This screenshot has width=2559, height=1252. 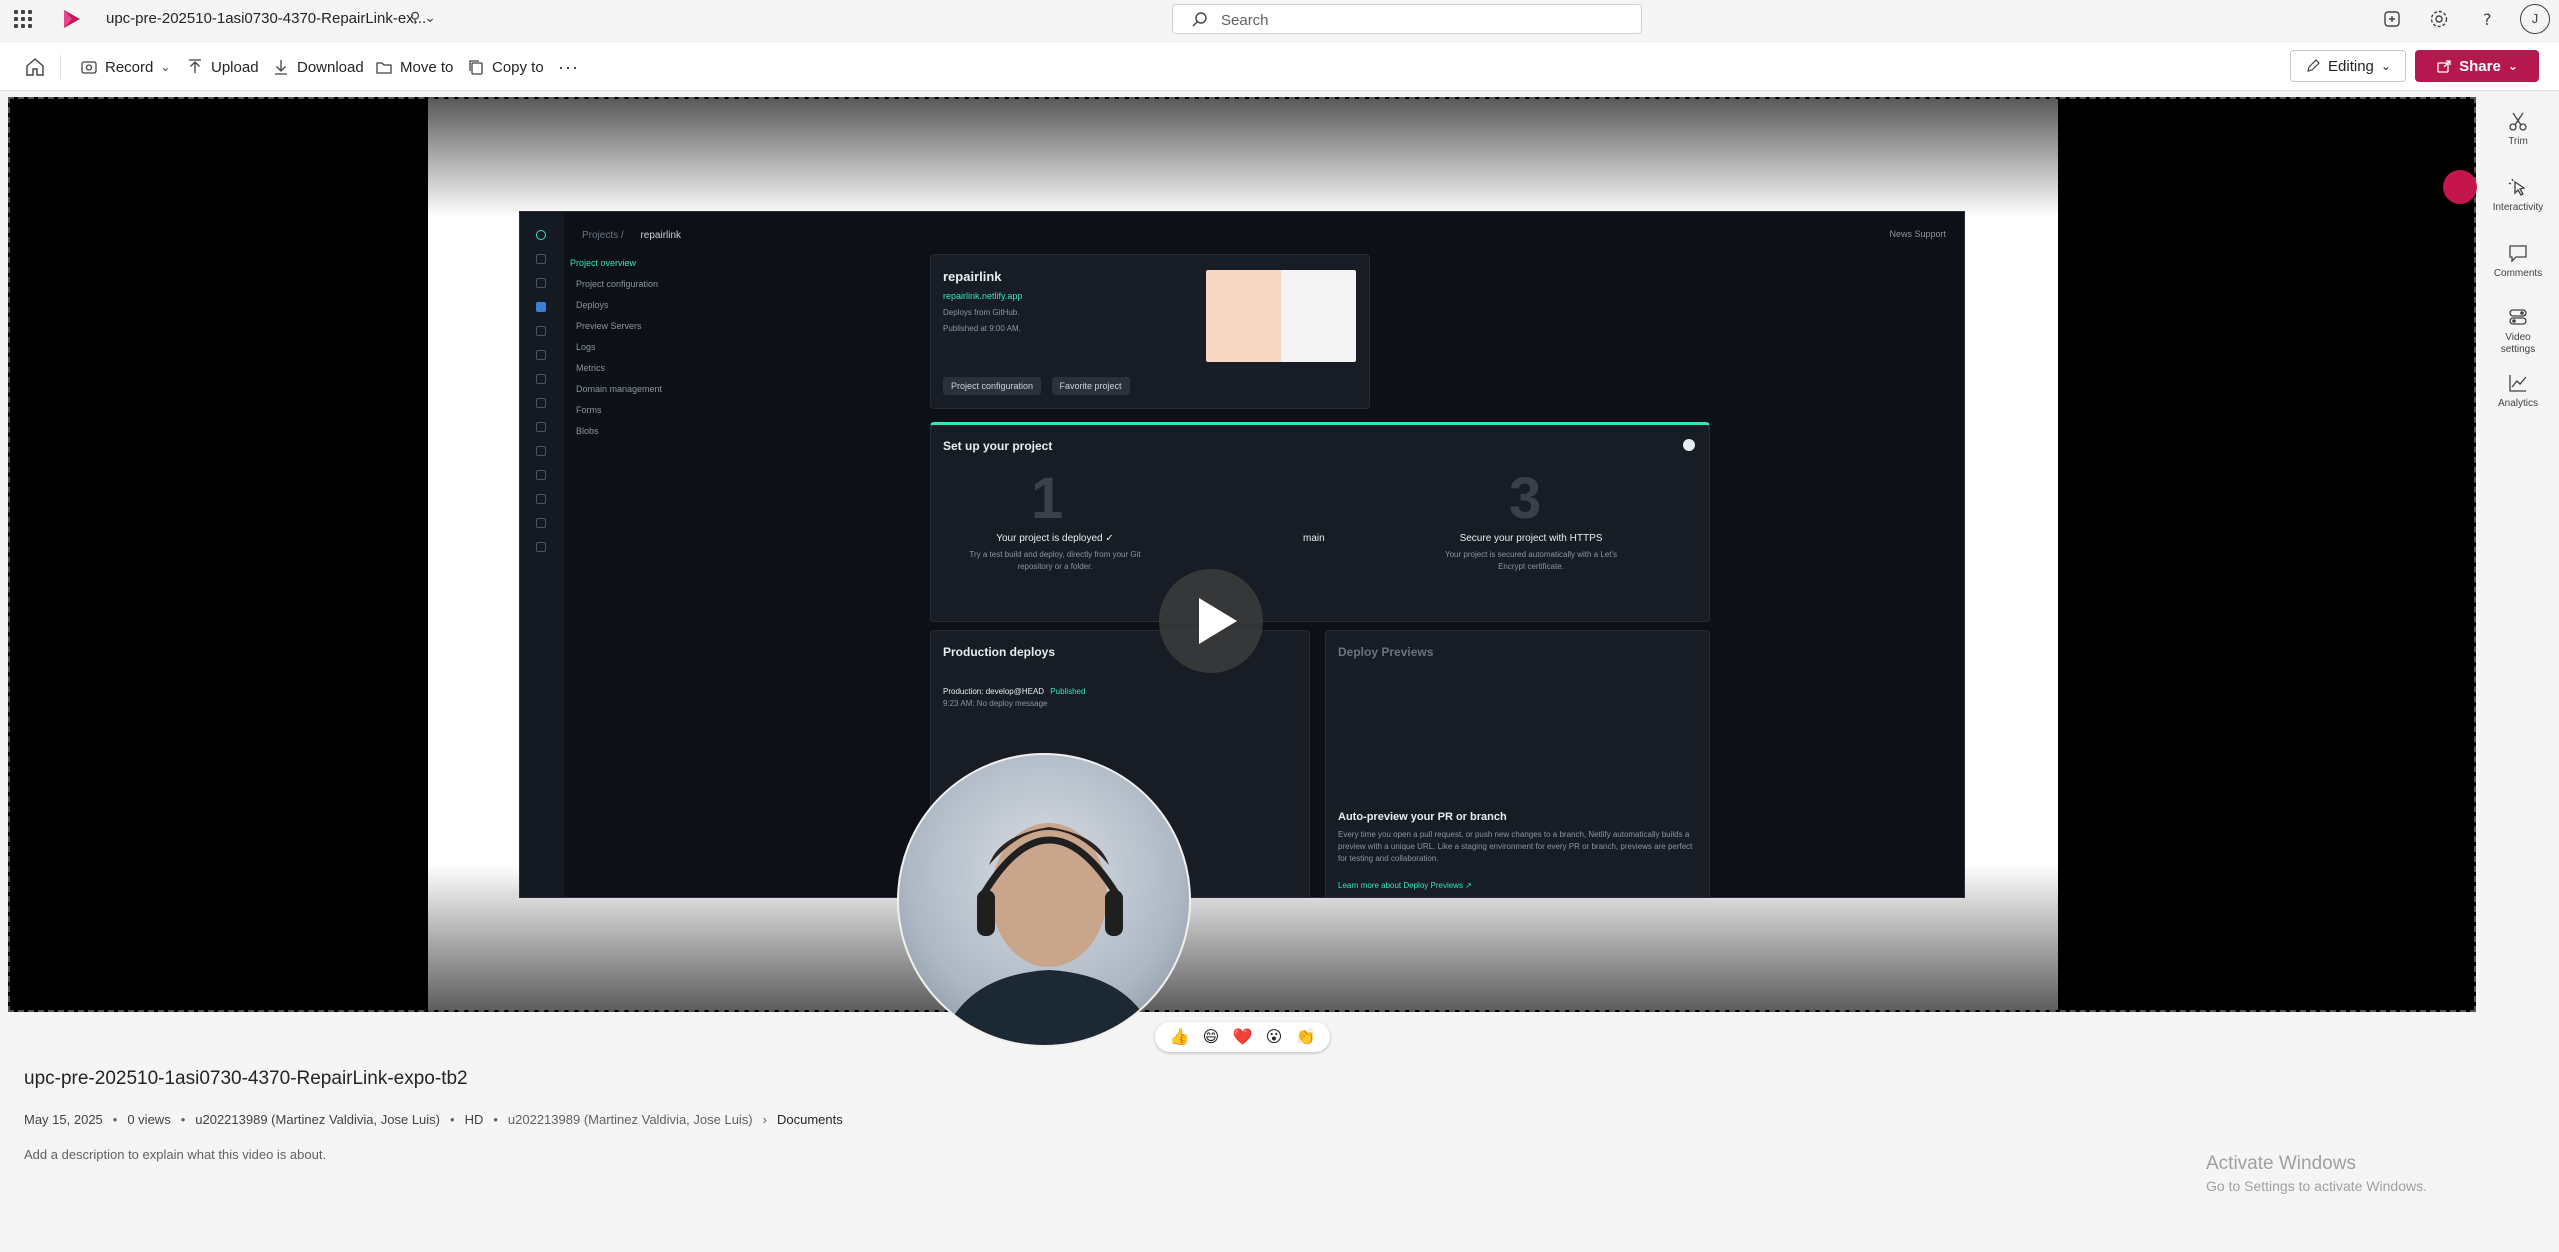 I want to click on location-folder-link: Documents, so click(x=810, y=1119).